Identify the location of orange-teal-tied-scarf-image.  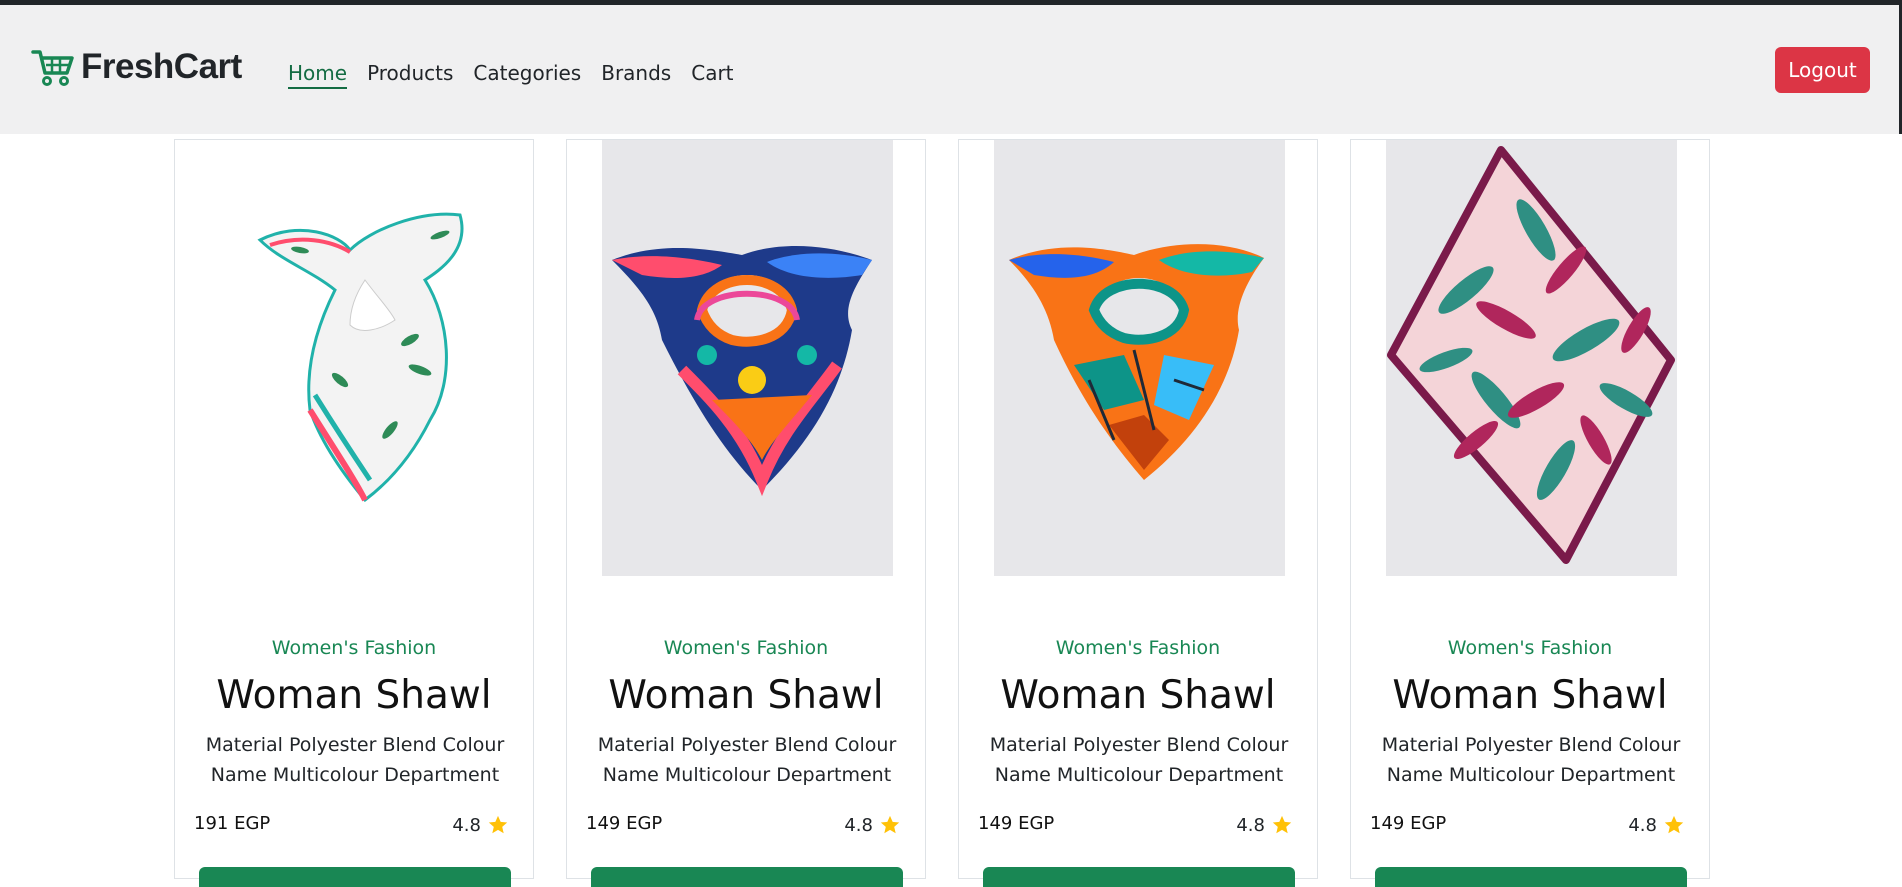
(1136, 362).